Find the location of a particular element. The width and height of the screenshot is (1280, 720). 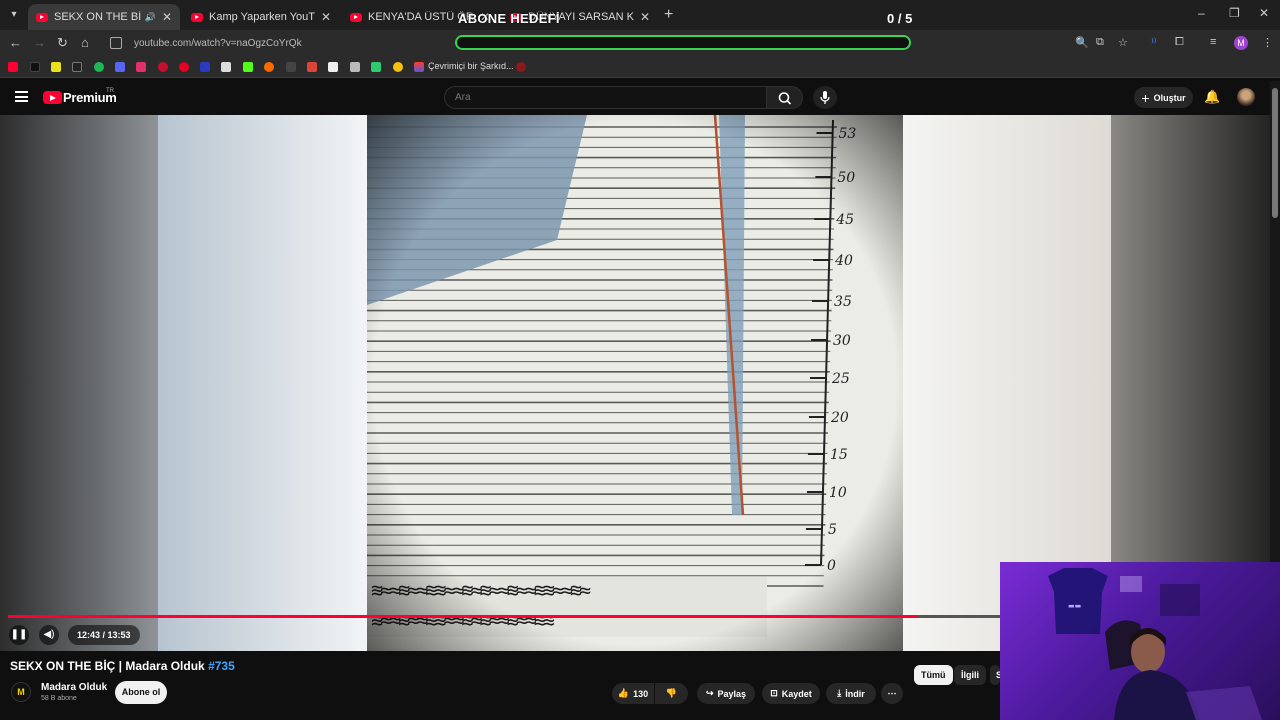

dislike-button: 👎 is located at coordinates (671, 693).